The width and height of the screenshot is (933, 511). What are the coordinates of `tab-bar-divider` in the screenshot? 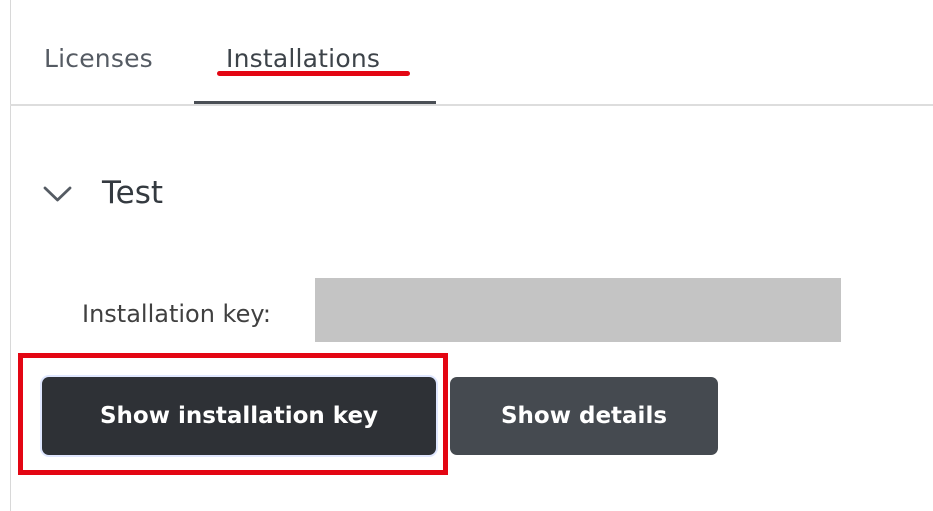 It's located at (471, 105).